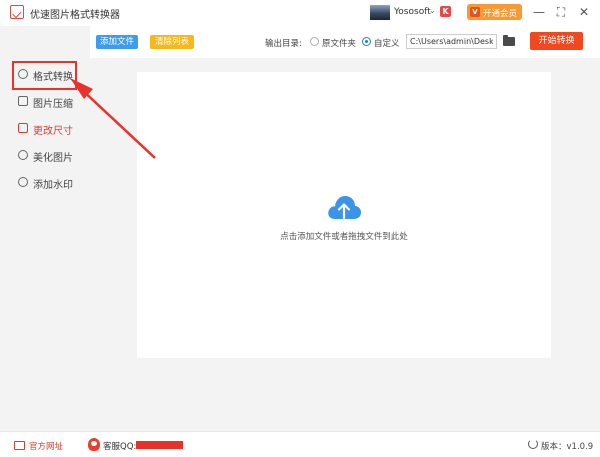 The width and height of the screenshot is (600, 457). I want to click on close-button: ✕, so click(584, 12).